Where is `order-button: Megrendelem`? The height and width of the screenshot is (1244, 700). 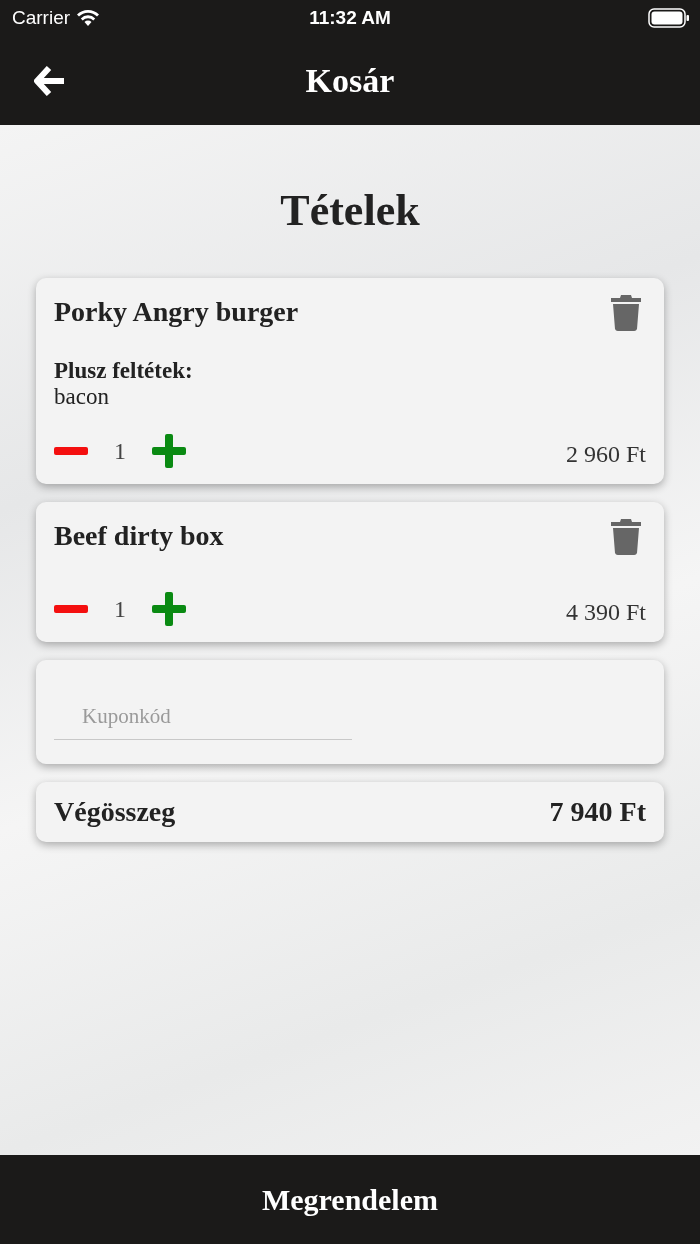
order-button: Megrendelem is located at coordinates (350, 1199).